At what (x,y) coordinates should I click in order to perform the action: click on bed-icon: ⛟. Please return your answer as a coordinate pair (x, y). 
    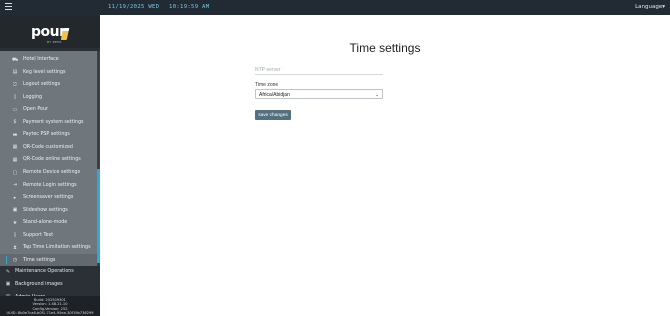
    Looking at the image, I should click on (15, 59).